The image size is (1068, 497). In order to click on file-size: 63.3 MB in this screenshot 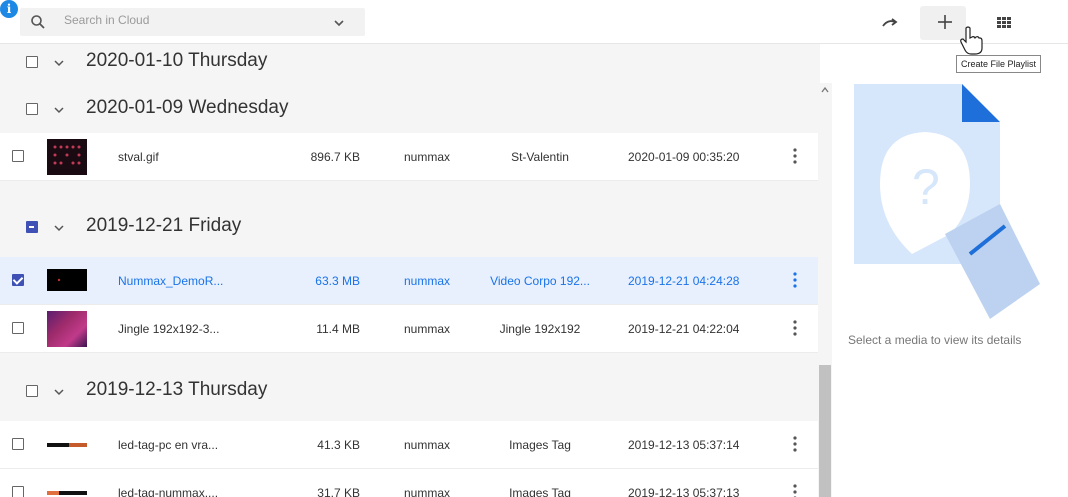, I will do `click(337, 281)`.